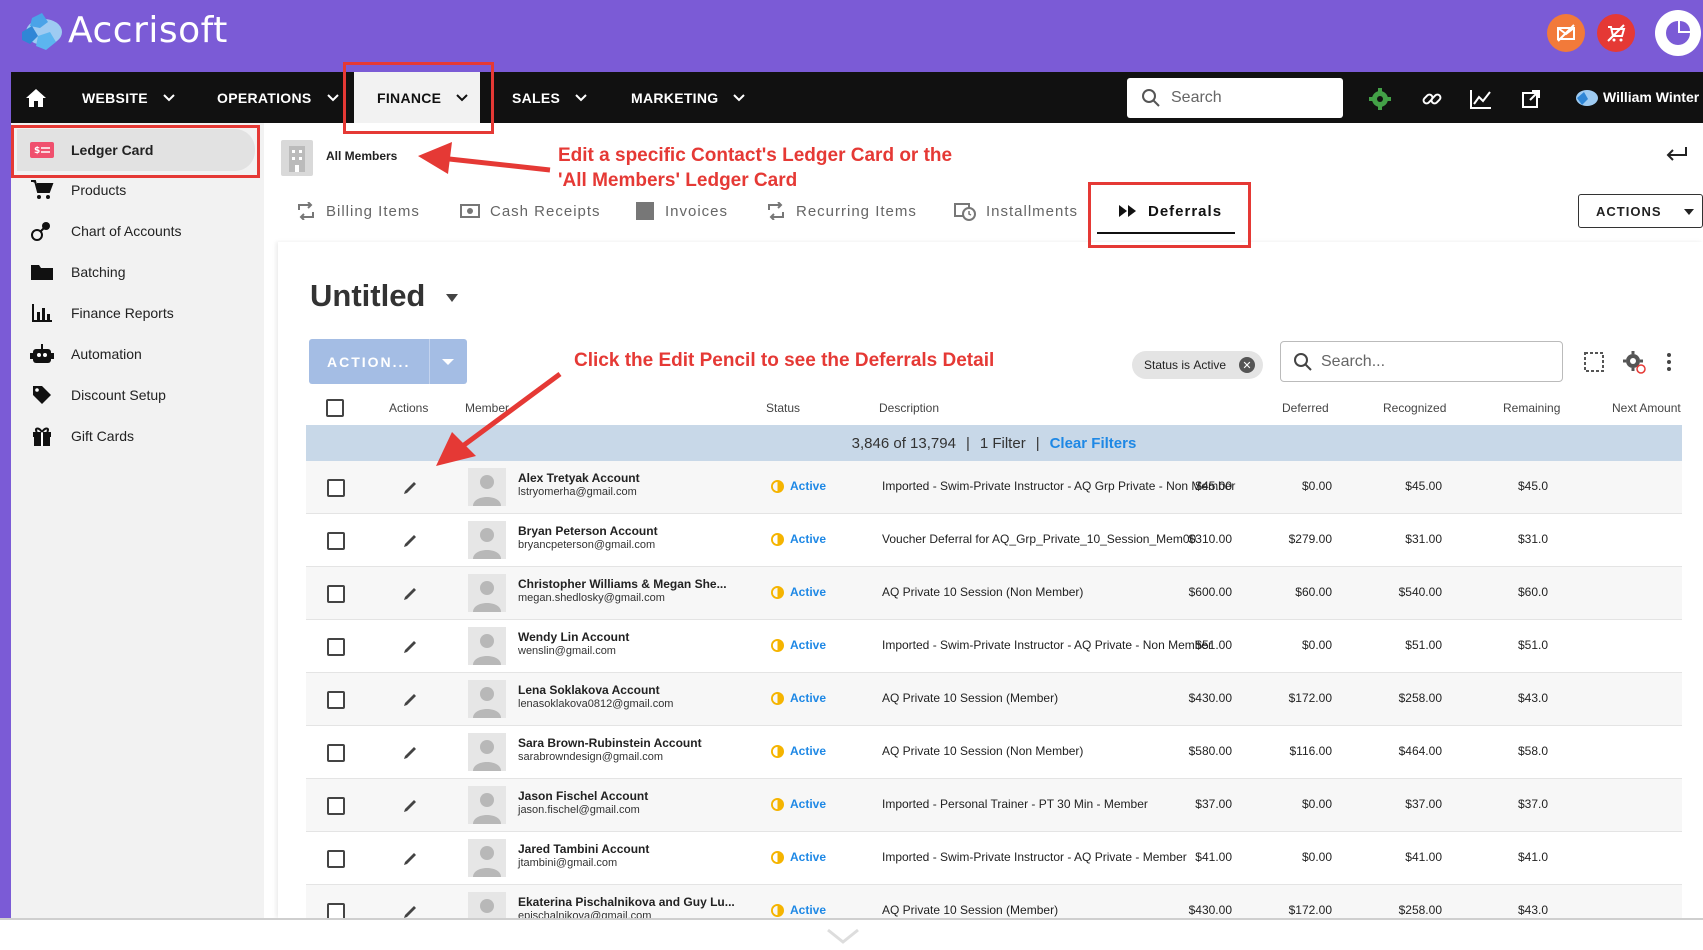 The width and height of the screenshot is (1703, 950). Describe the element at coordinates (1481, 99) in the screenshot. I see `analytics-button` at that location.